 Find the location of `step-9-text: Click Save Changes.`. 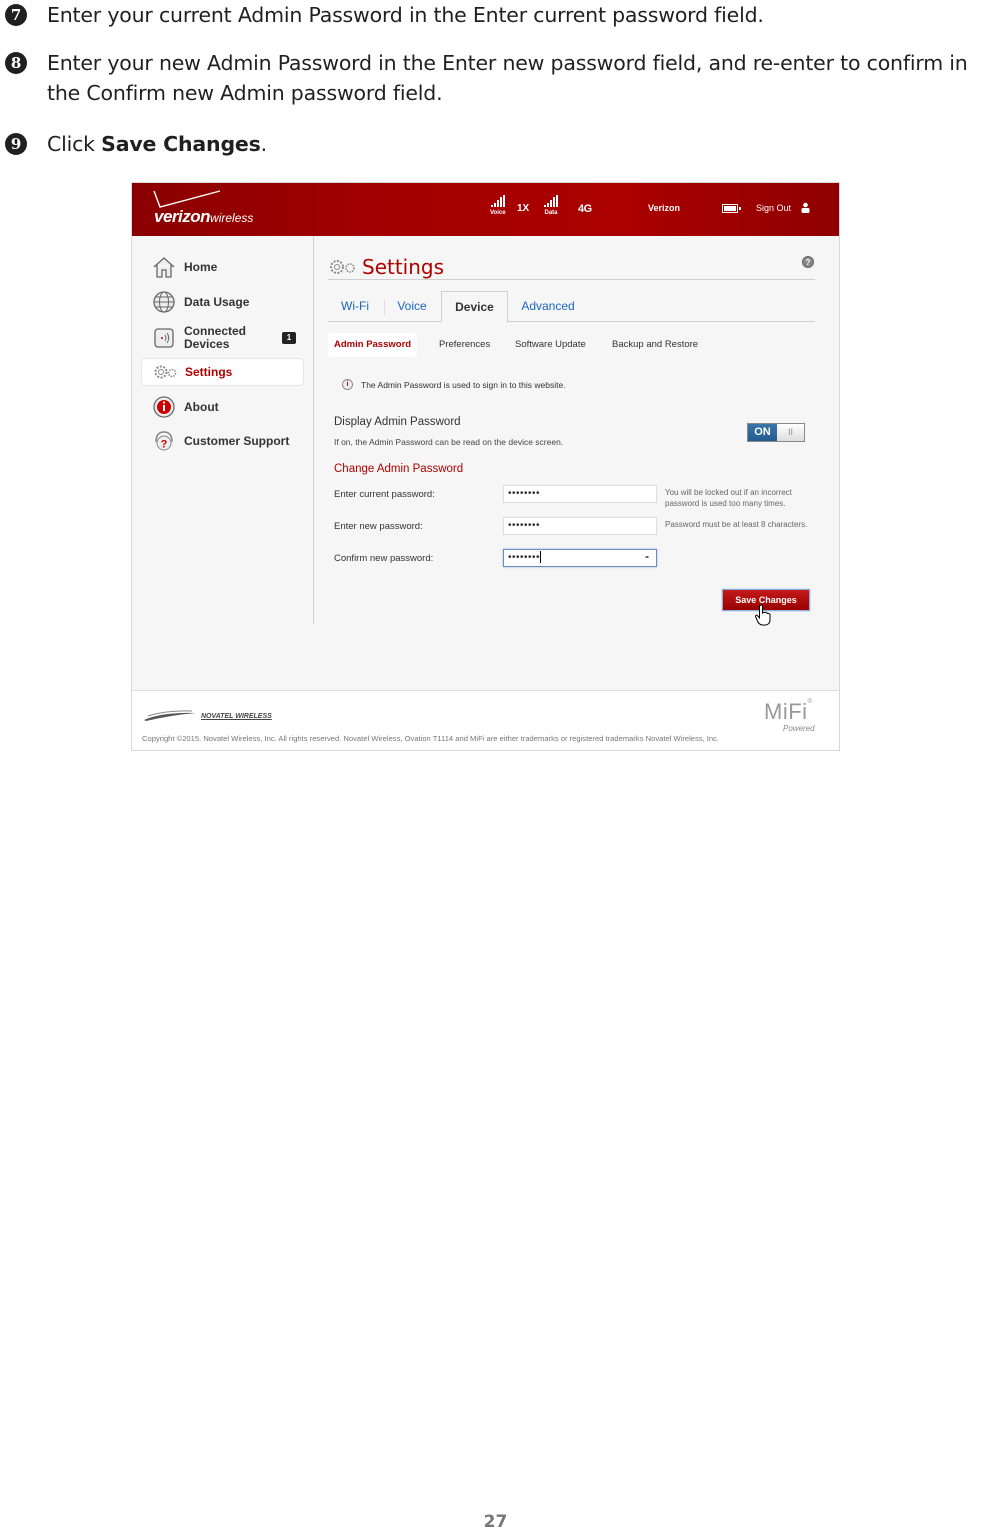

step-9-text: Click Save Changes. is located at coordinates (519, 144).